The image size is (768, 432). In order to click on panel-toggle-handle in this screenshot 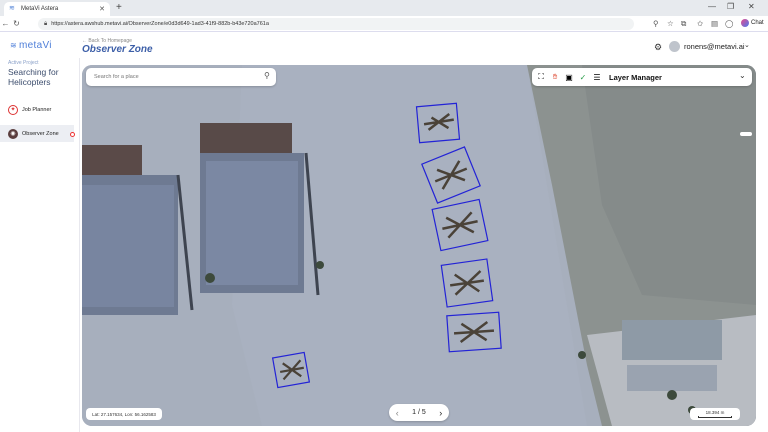, I will do `click(746, 134)`.